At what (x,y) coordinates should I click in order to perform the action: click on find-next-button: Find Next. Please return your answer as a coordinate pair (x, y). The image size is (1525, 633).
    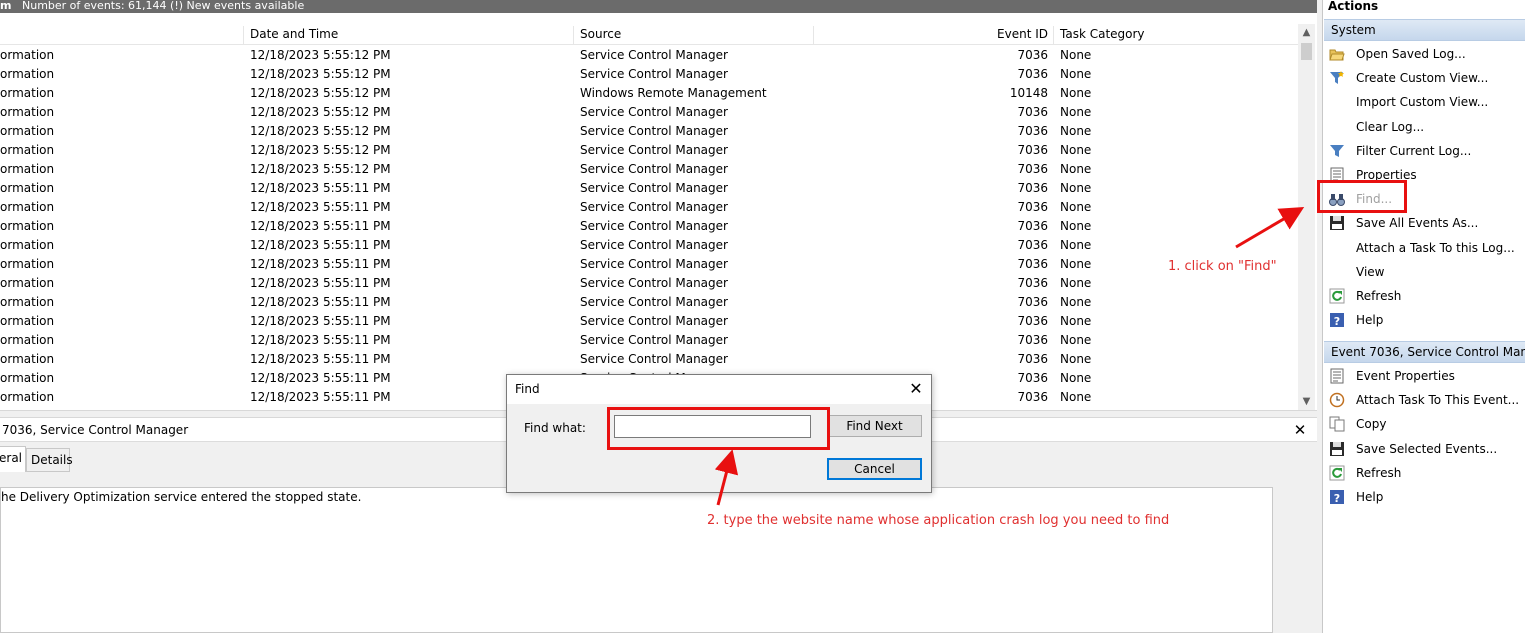
    Looking at the image, I should click on (874, 426).